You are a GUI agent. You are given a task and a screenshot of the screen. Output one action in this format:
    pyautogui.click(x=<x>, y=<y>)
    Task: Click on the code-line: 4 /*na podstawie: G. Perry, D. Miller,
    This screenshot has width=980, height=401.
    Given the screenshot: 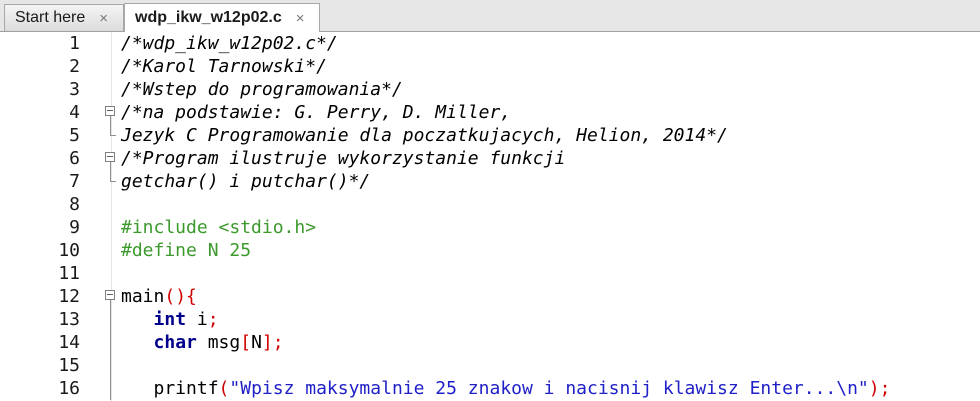 What is the action you would take?
    pyautogui.click(x=490, y=112)
    